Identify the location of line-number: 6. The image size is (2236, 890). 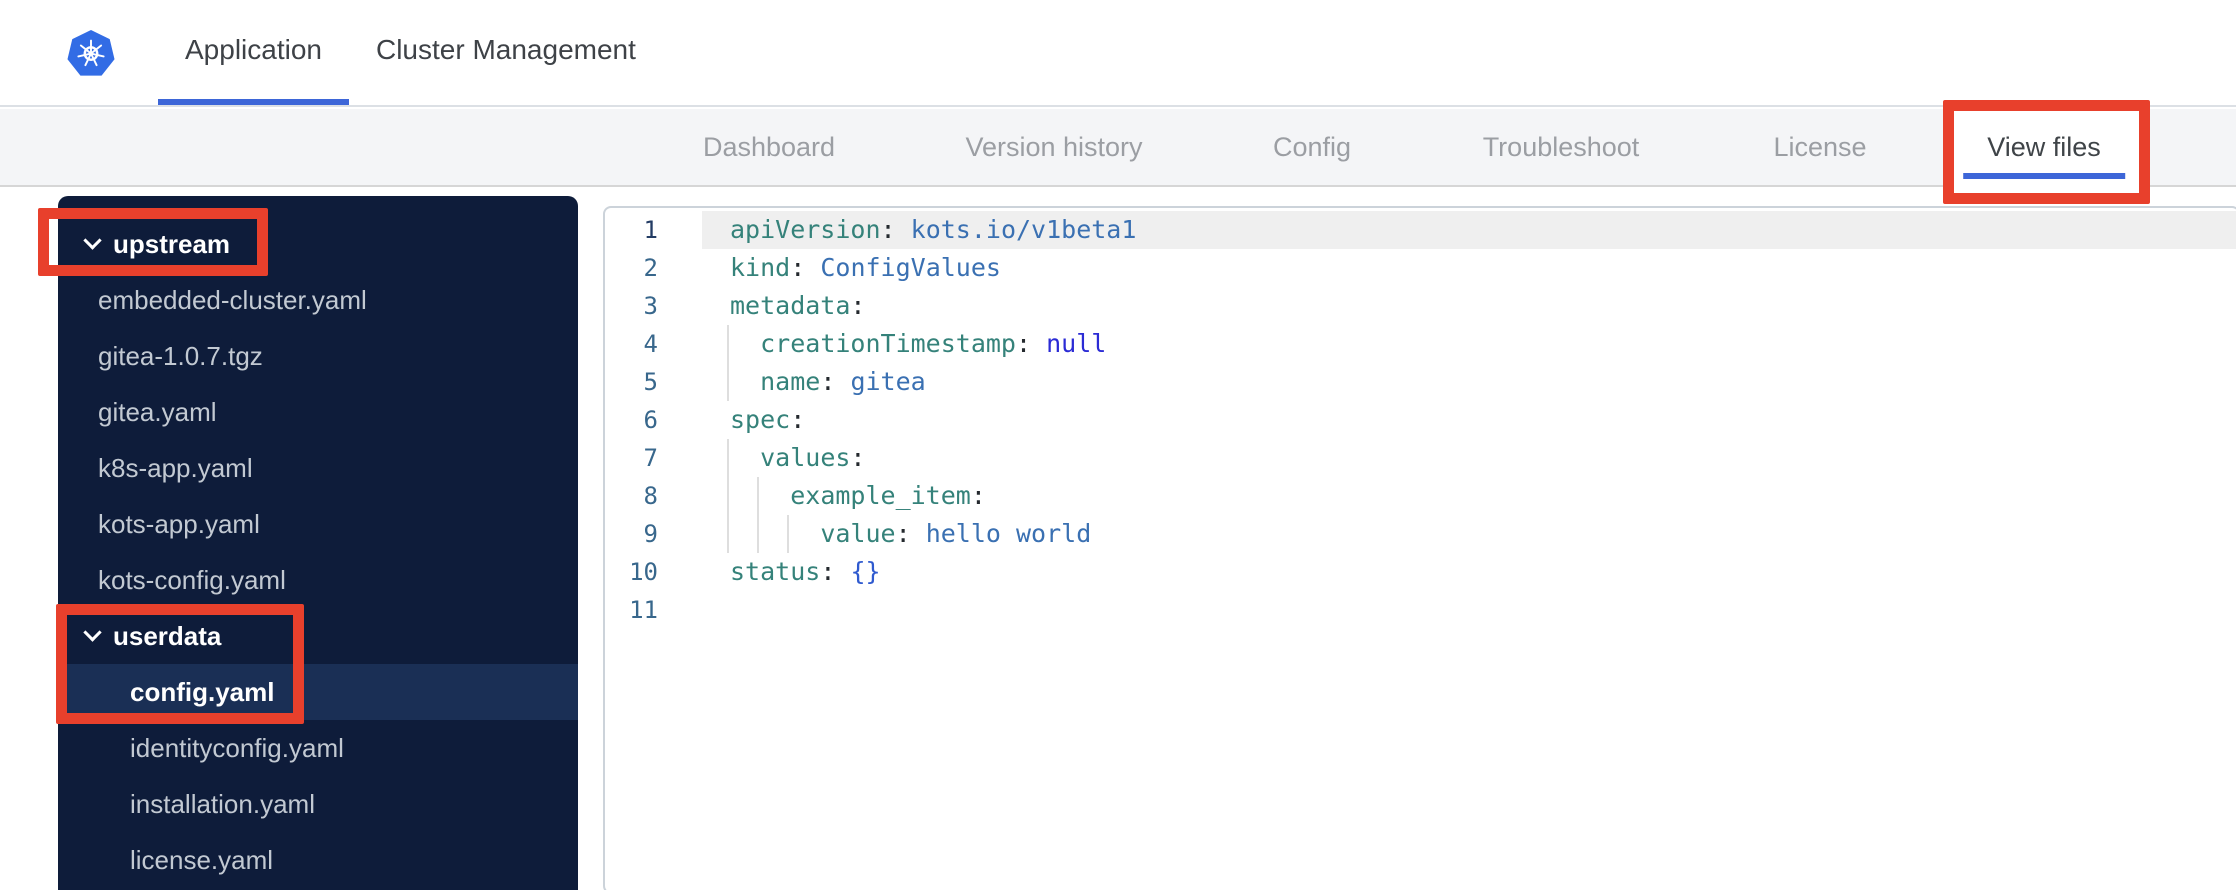
(650, 420).